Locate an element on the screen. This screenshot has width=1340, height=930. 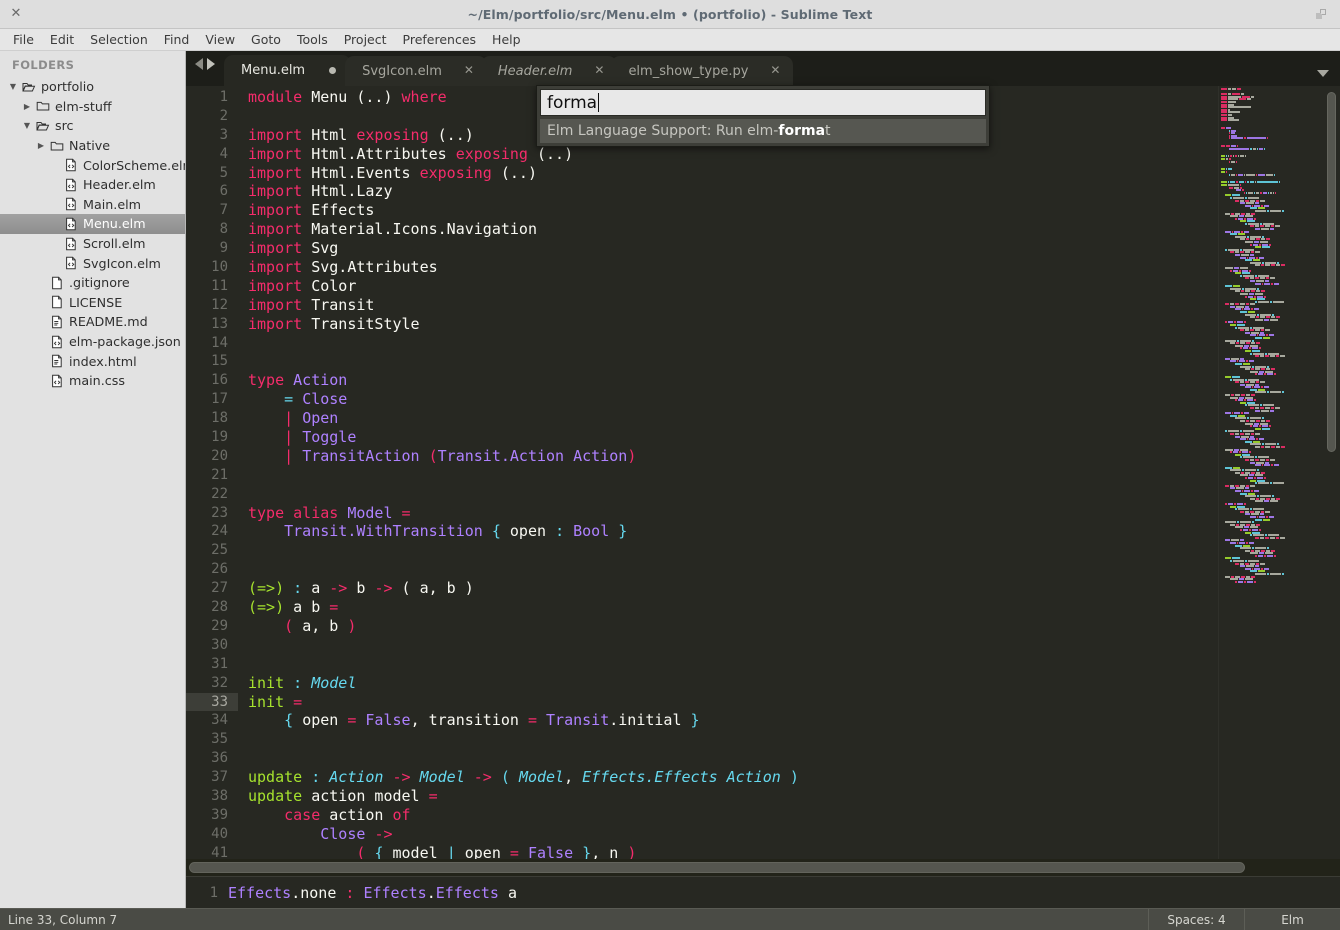
command-palette-input: forma is located at coordinates (763, 102).